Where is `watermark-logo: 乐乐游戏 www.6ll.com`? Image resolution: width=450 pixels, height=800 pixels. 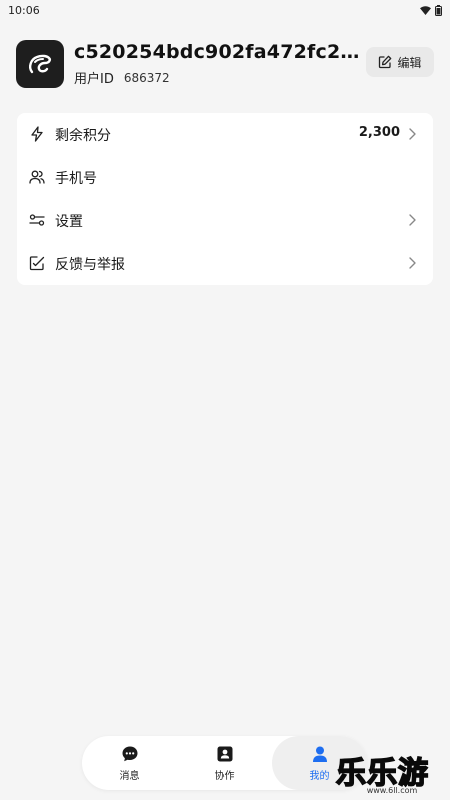 watermark-logo: 乐乐游戏 www.6ll.com is located at coordinates (391, 774).